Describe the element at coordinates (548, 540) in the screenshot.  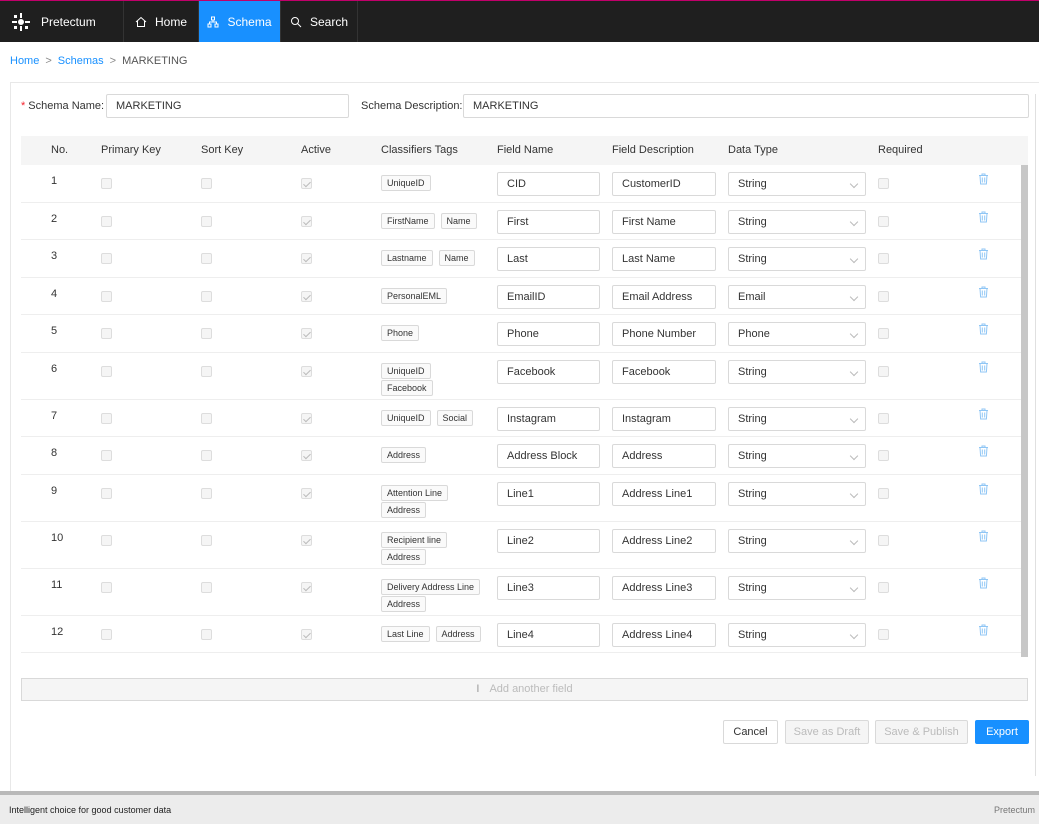
I see `field-name-input: Line2` at that location.